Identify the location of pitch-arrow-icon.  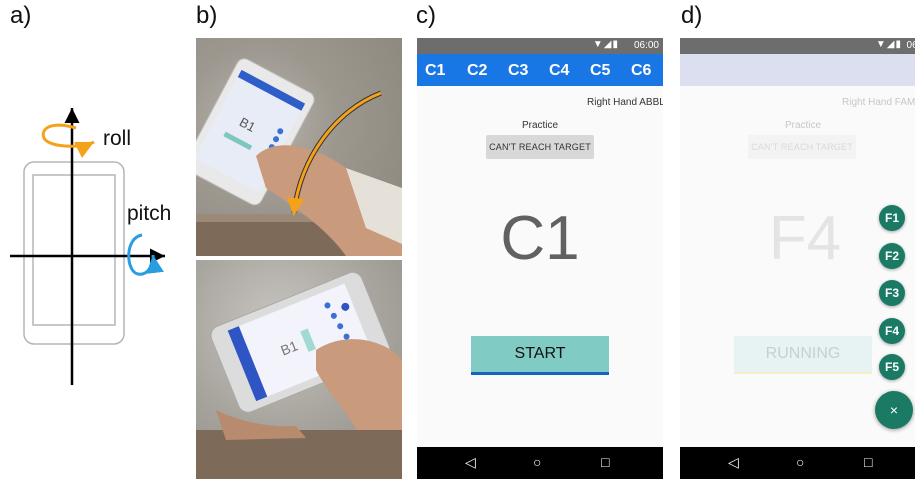
(145, 254).